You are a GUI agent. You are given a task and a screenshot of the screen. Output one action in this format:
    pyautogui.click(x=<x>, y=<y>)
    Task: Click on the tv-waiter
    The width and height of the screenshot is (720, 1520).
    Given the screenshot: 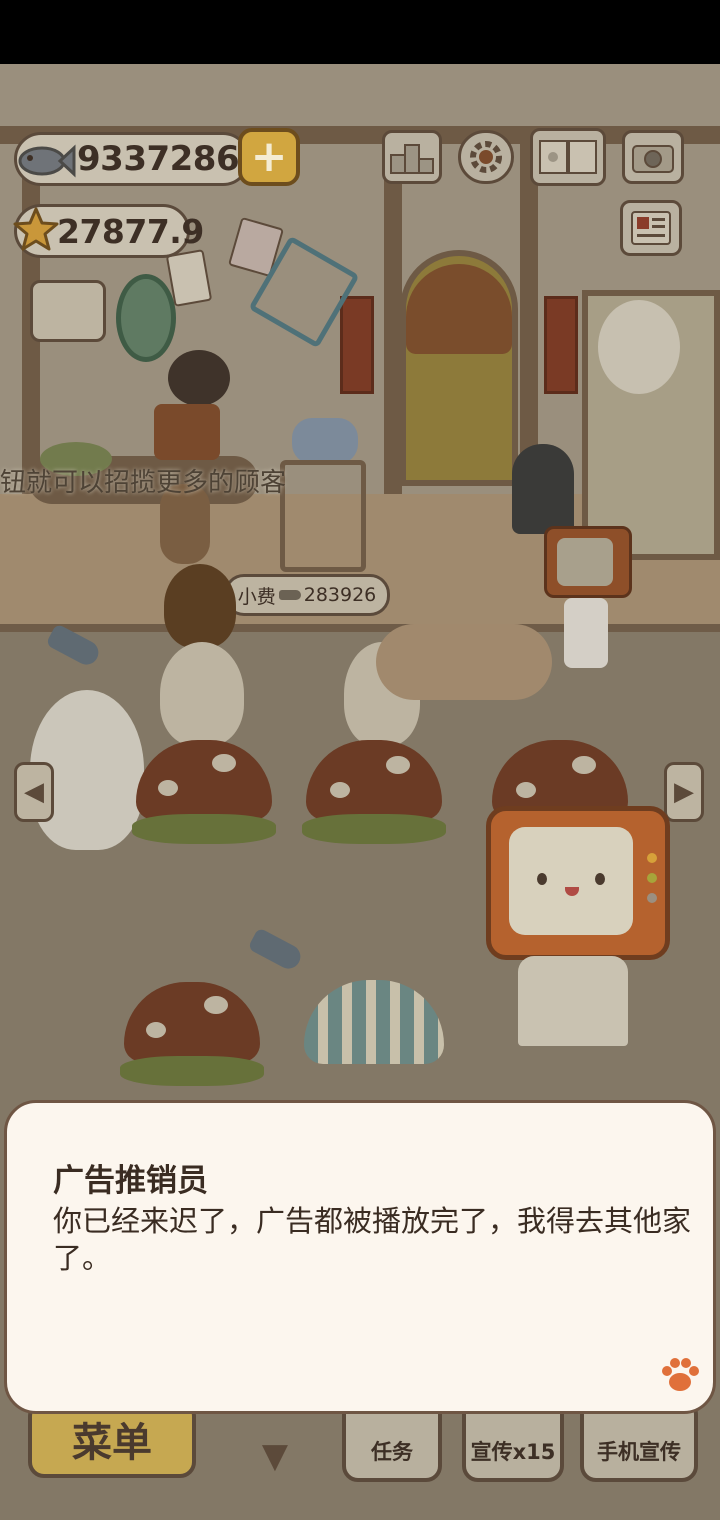 What is the action you would take?
    pyautogui.click(x=588, y=562)
    